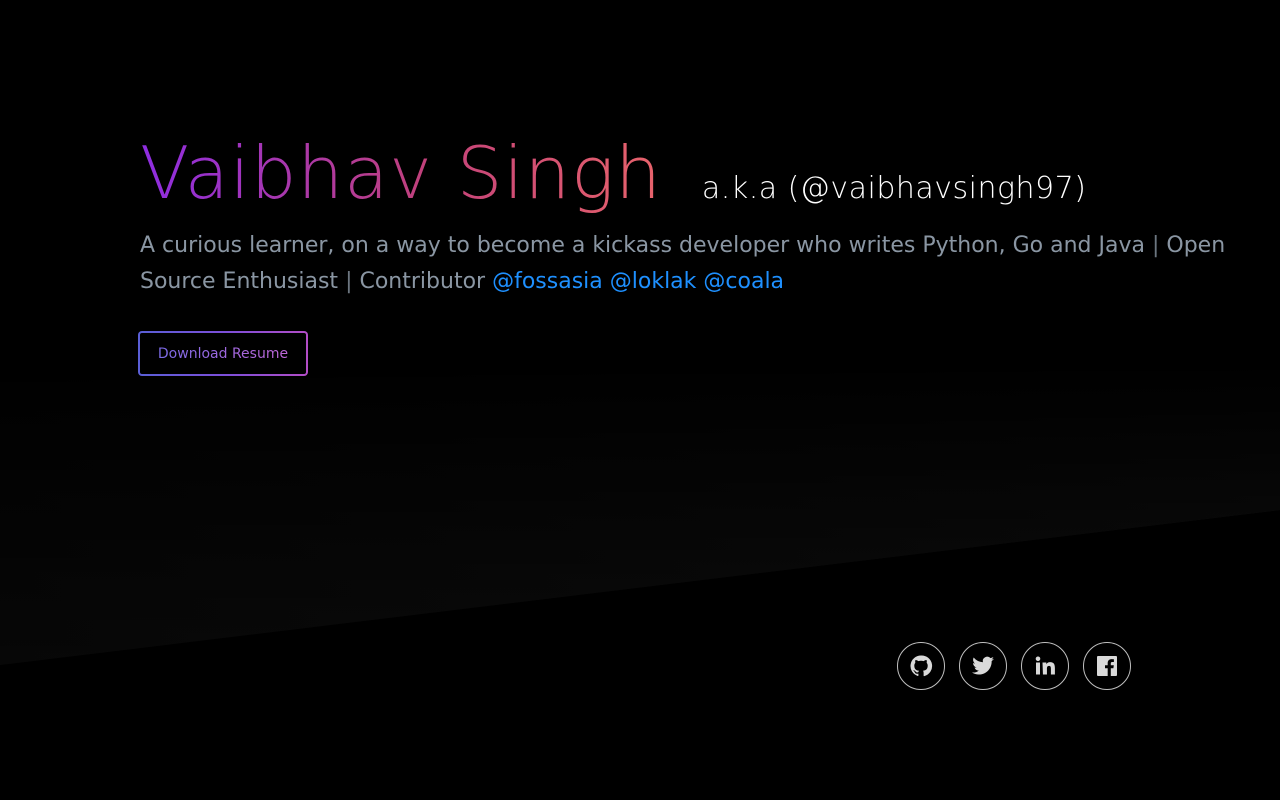  I want to click on link-fossasia: @fossasia, so click(547, 281).